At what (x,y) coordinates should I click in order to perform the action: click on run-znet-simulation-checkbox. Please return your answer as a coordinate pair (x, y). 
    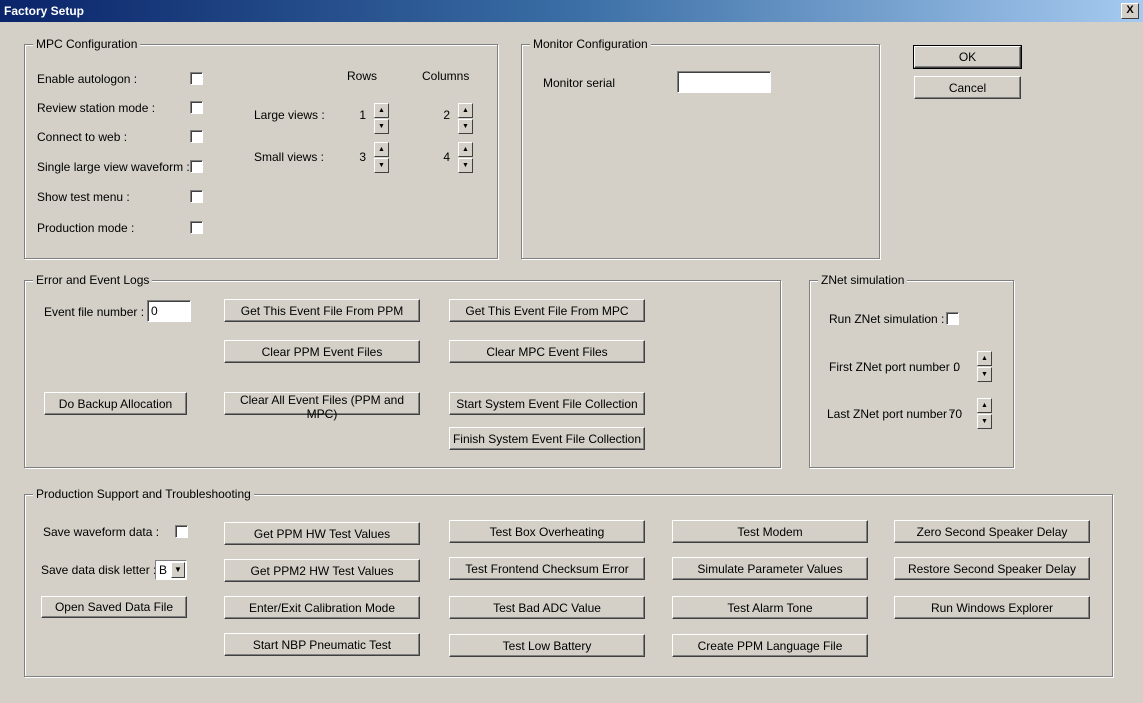
    Looking at the image, I should click on (952, 318).